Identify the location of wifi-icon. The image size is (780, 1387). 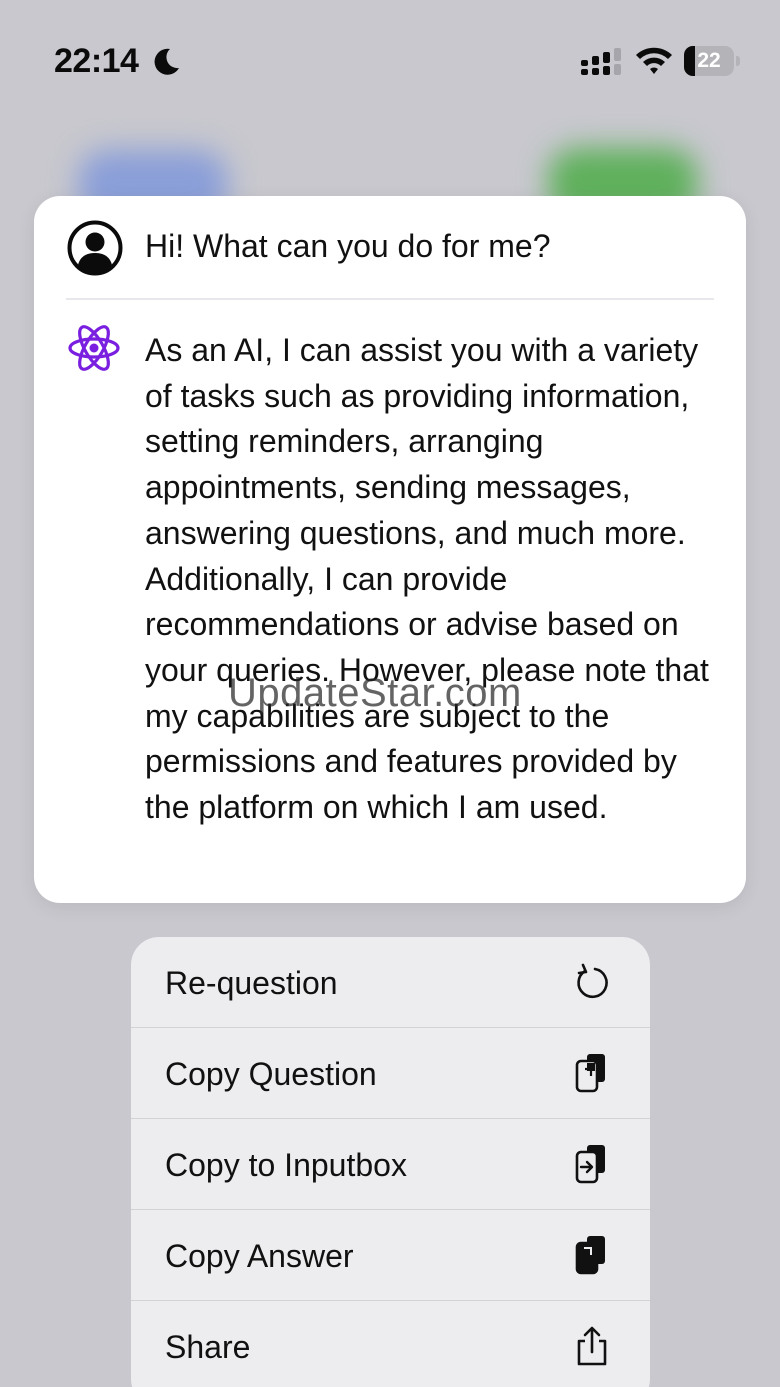
(654, 60).